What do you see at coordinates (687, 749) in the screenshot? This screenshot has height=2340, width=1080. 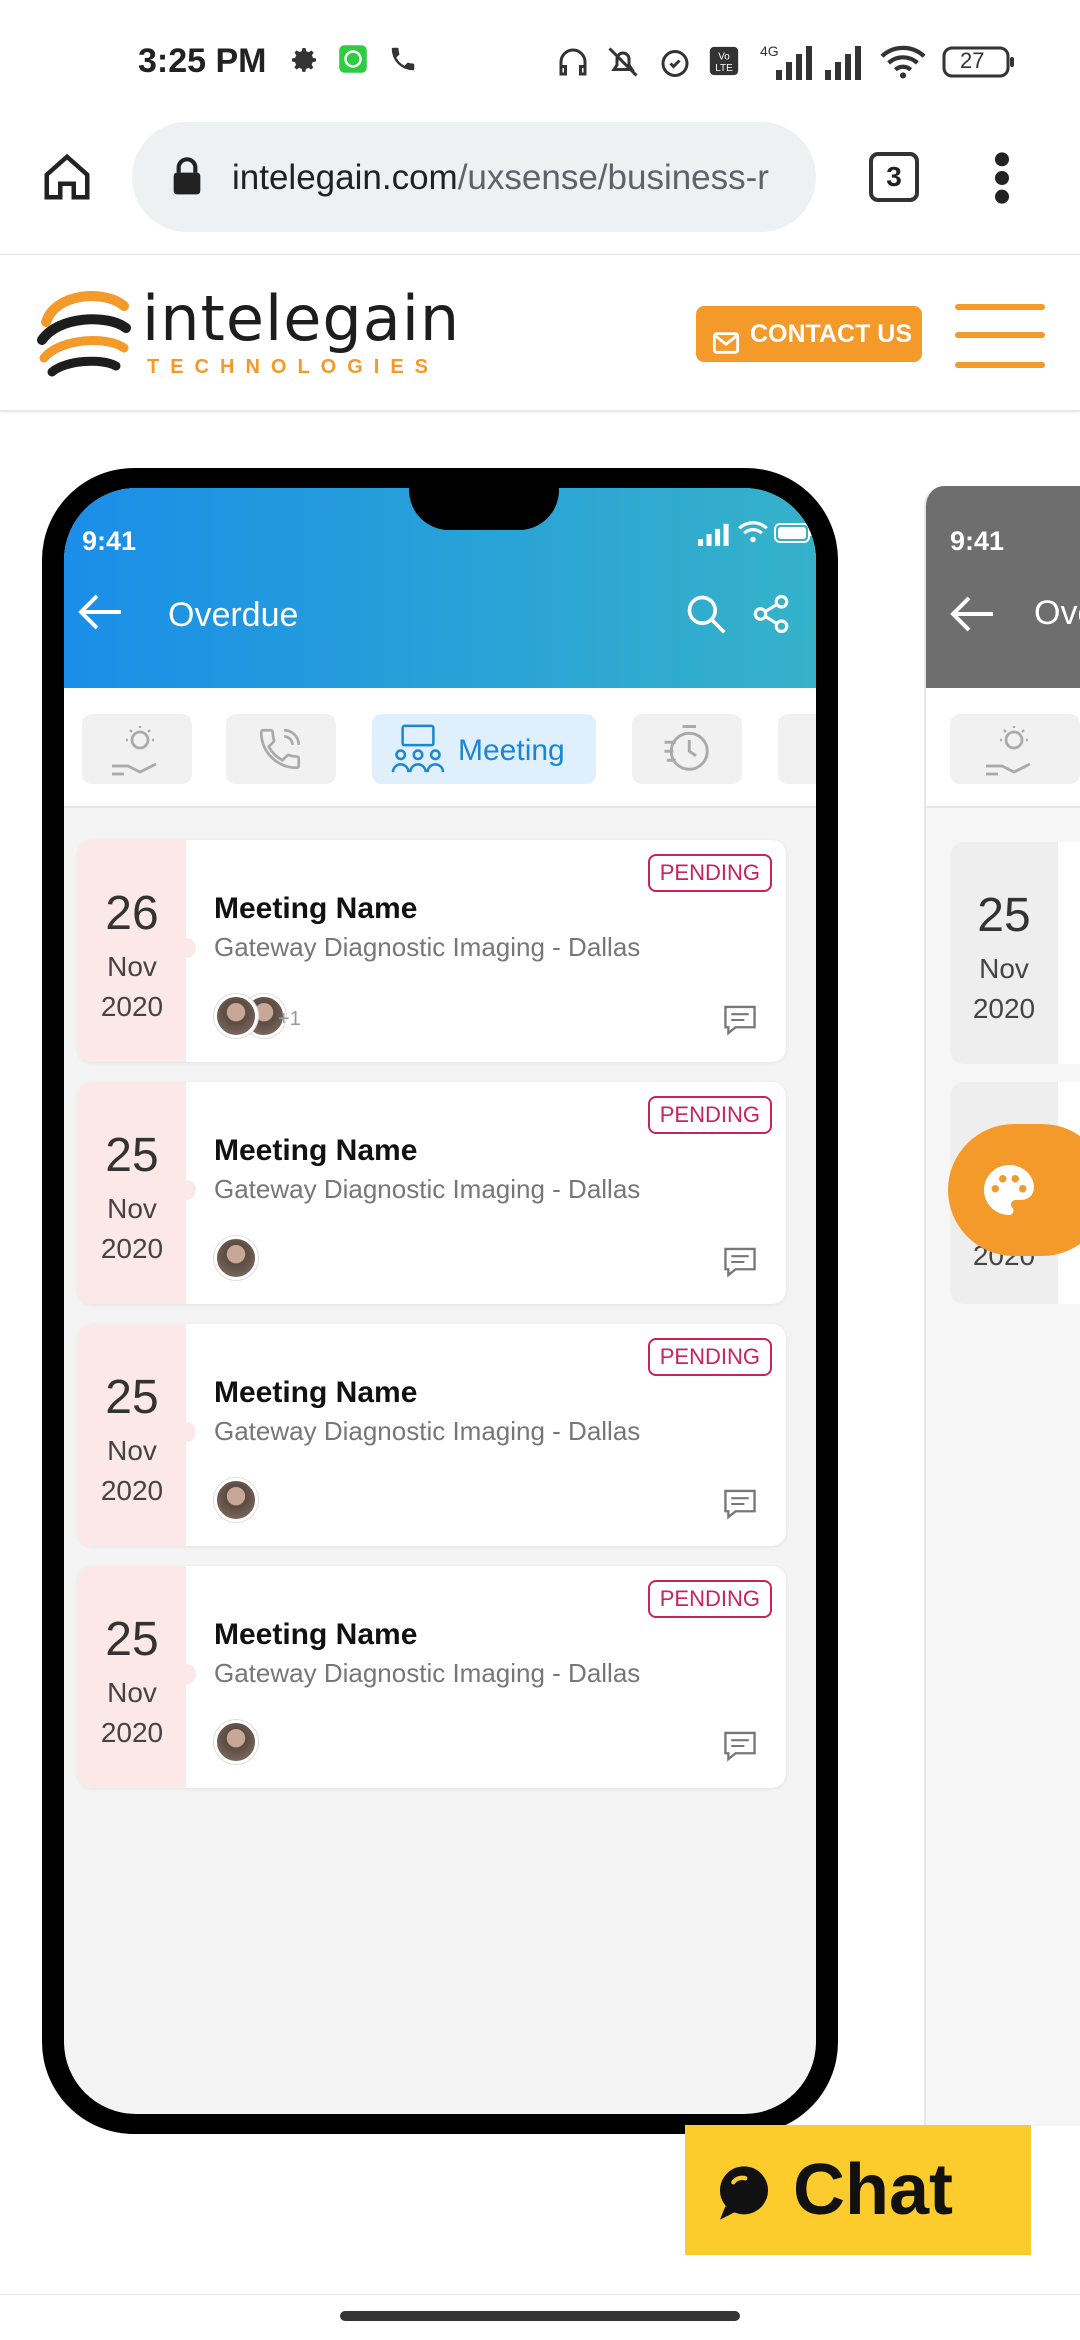 I see `filter-chip-history` at bounding box center [687, 749].